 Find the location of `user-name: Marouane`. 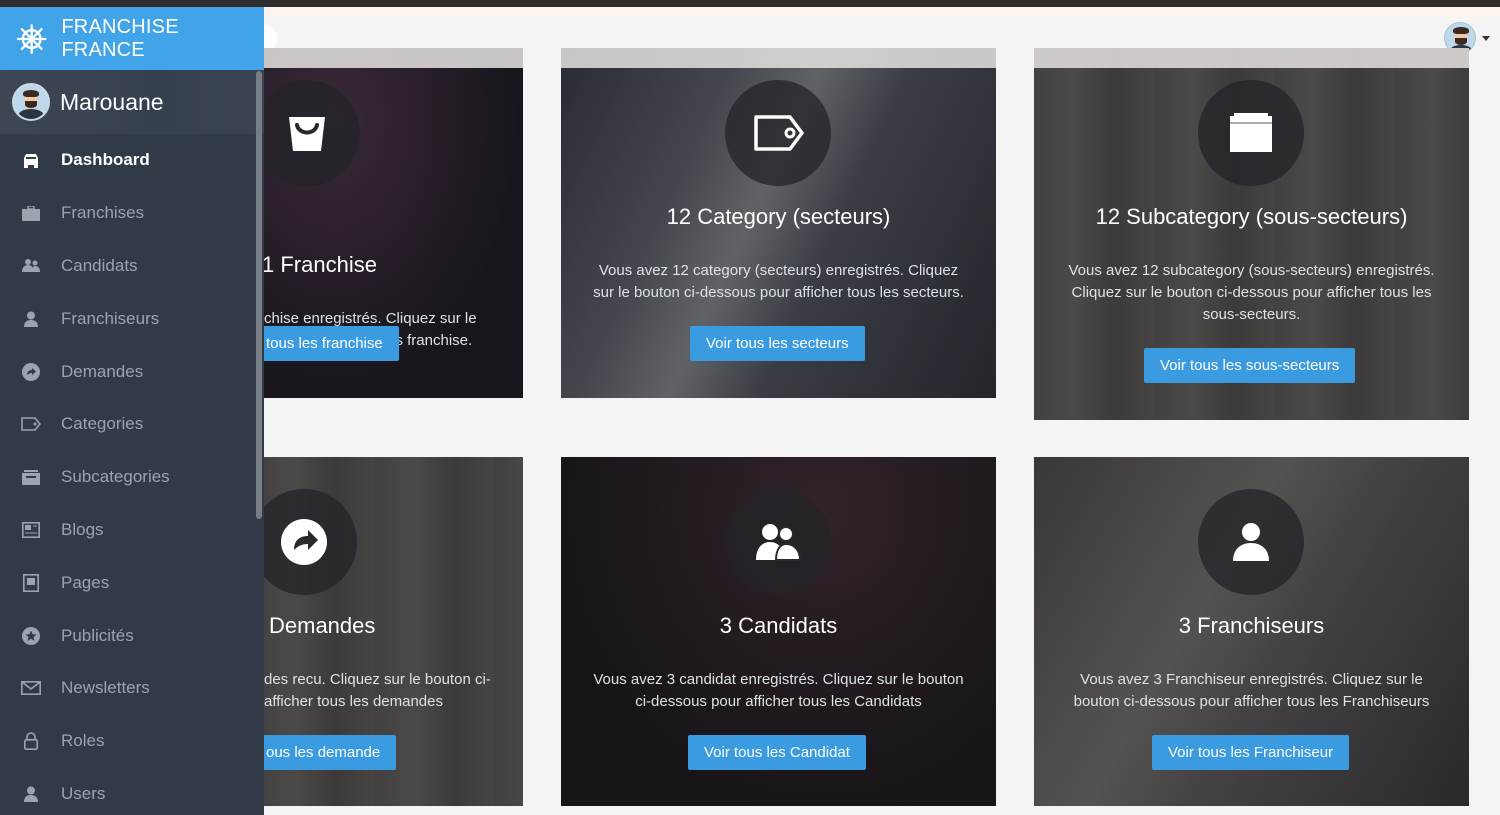

user-name: Marouane is located at coordinates (112, 101).